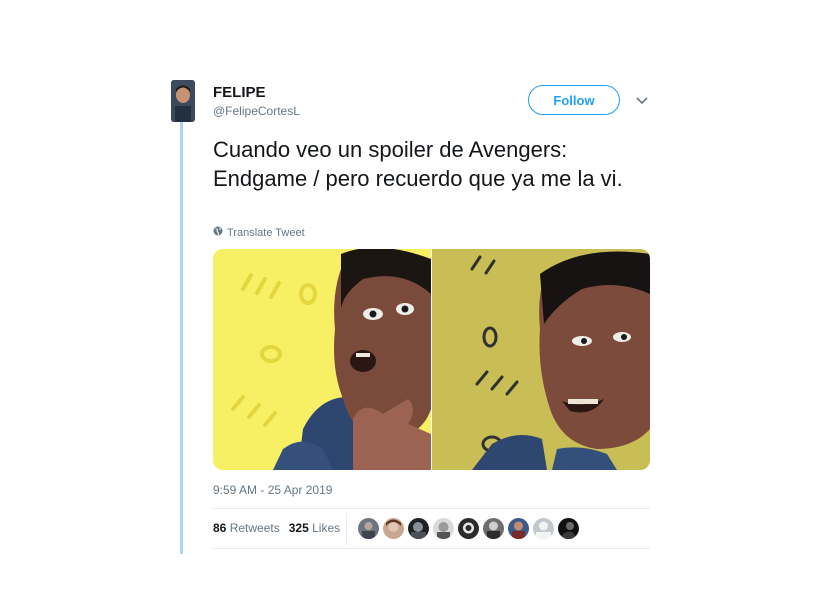 The width and height of the screenshot is (818, 614). What do you see at coordinates (574, 100) in the screenshot?
I see `follow-button: Follow` at bounding box center [574, 100].